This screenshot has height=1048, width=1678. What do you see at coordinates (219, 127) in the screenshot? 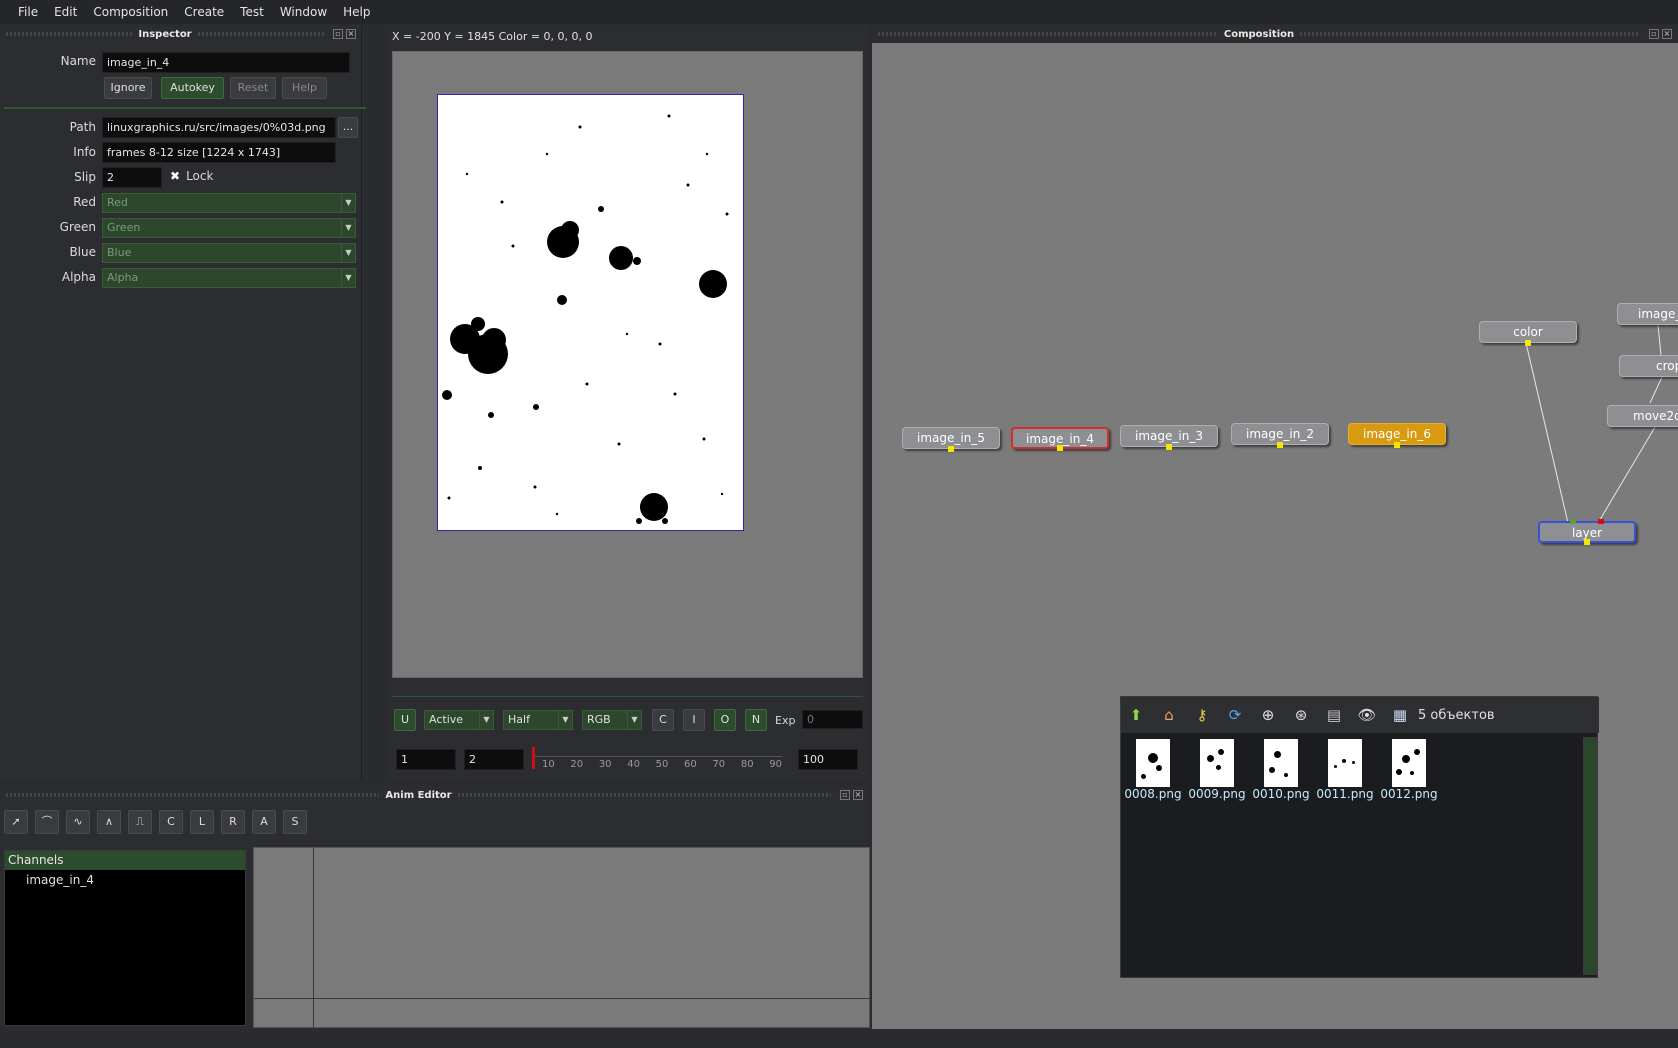
I see `path-field: linuxgraphics.ru/src/images/0%03d.png` at bounding box center [219, 127].